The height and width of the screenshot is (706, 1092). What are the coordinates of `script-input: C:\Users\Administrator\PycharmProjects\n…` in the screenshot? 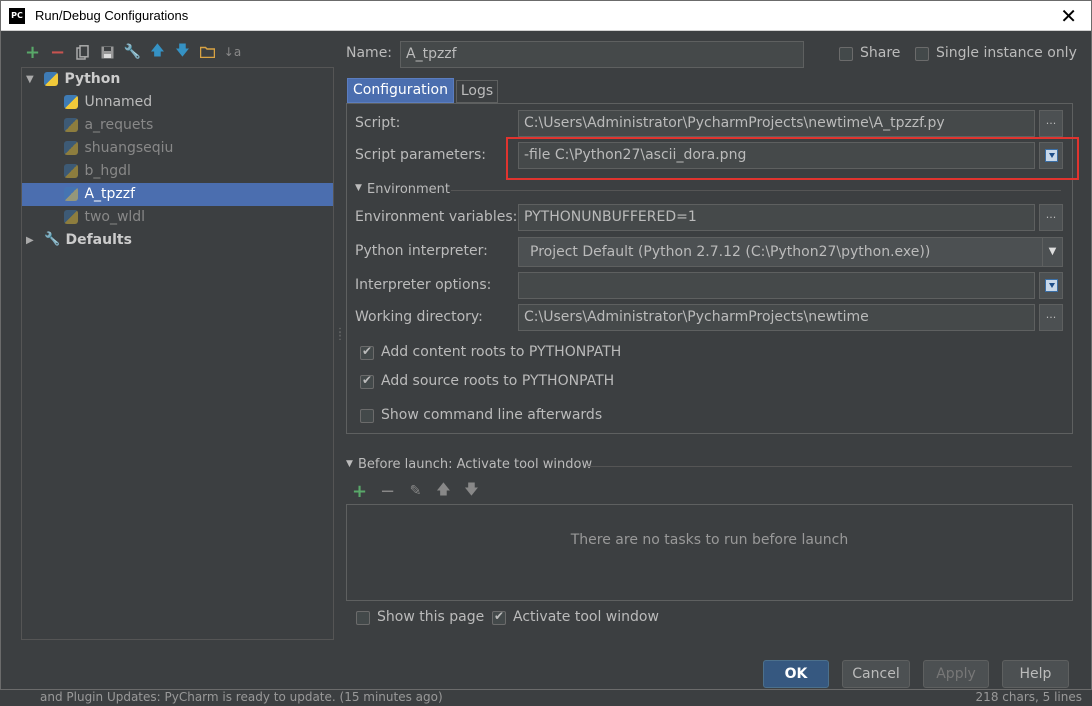 It's located at (776, 123).